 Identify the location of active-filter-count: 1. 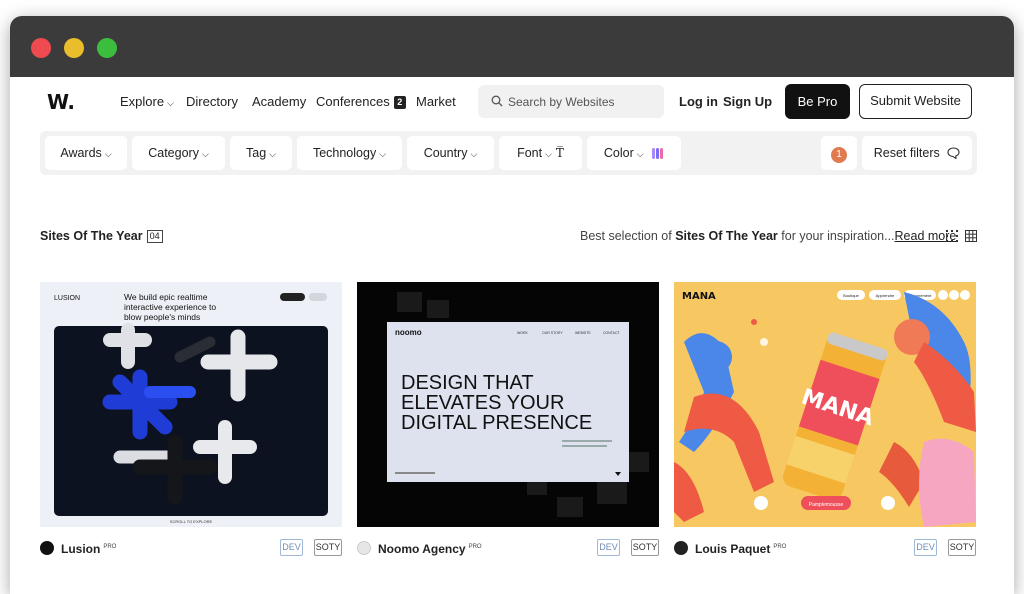
(839, 153).